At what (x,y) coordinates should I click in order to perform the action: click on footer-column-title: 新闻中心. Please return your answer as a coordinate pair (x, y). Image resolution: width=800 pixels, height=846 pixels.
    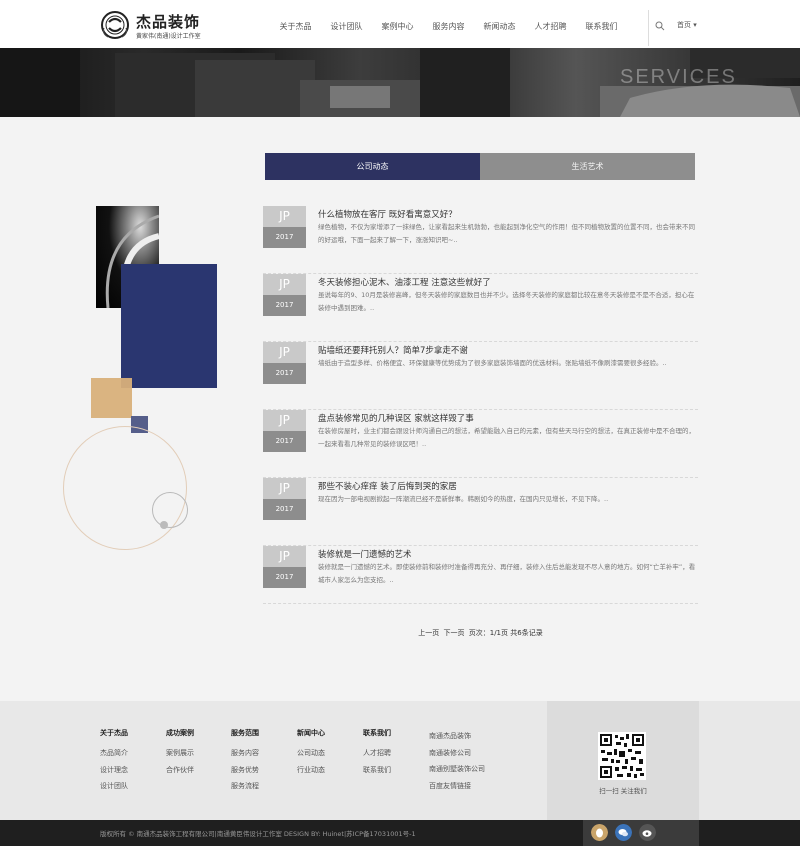
    Looking at the image, I should click on (311, 733).